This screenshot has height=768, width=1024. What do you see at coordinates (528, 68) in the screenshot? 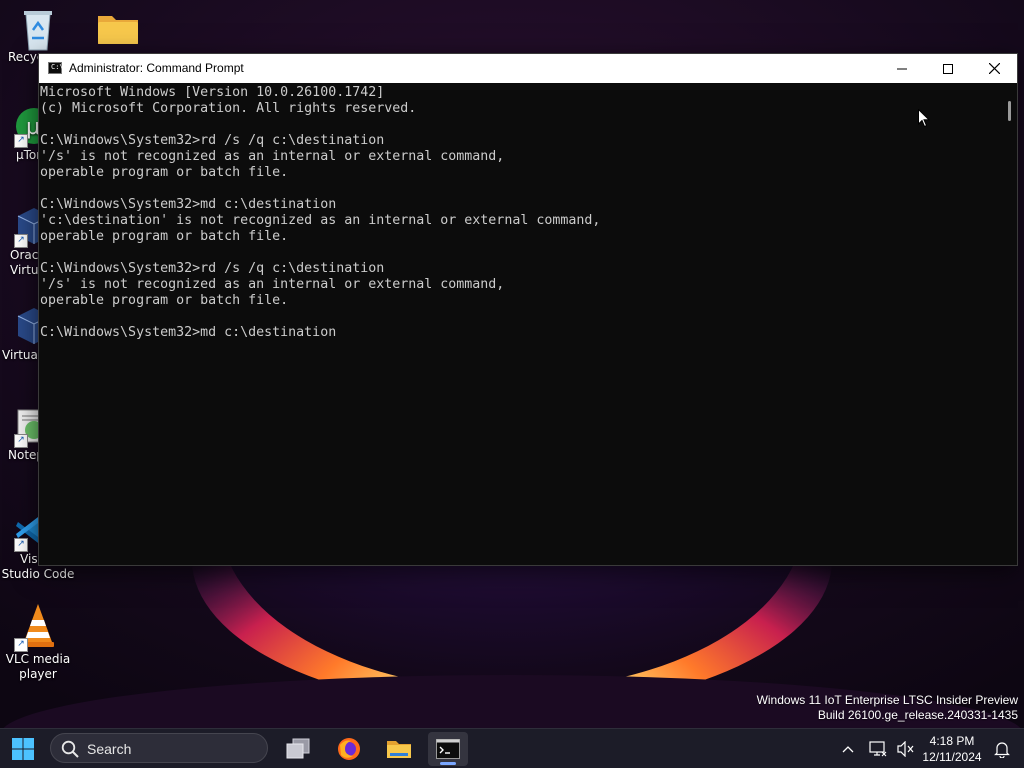
I see `title-bar: C:\ Administrator: Command Prompt` at bounding box center [528, 68].